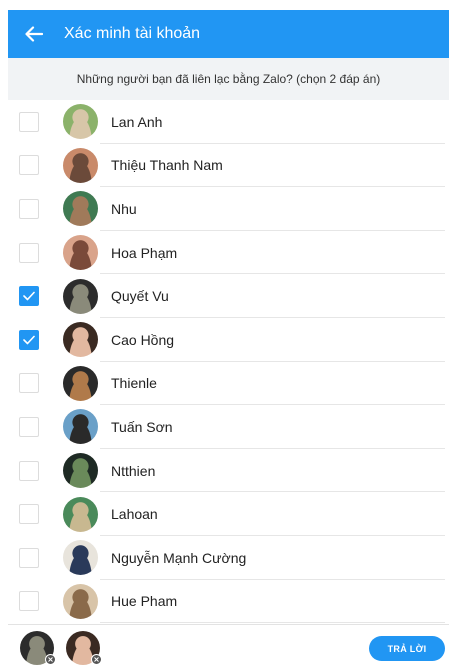 This screenshot has height=666, width=449. What do you see at coordinates (132, 33) in the screenshot?
I see `page-title: Xác minh tài khoản` at bounding box center [132, 33].